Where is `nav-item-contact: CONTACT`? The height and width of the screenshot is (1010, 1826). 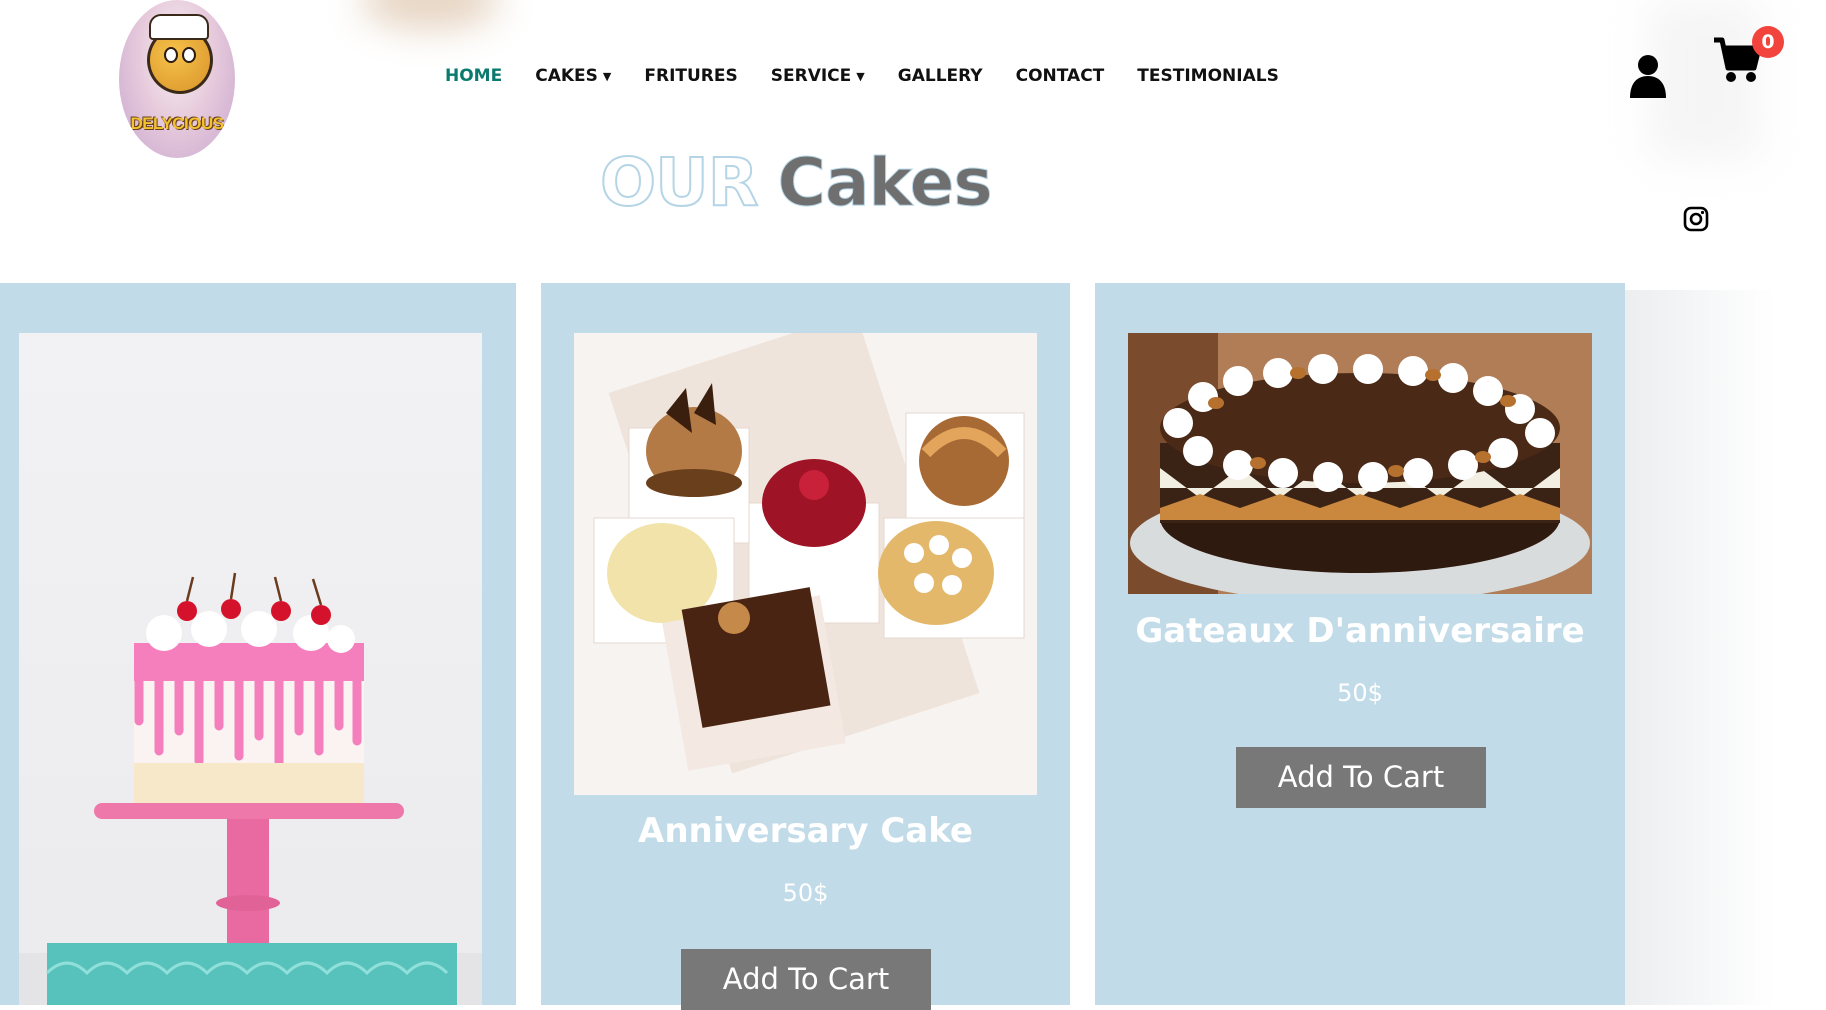
nav-item-contact: CONTACT is located at coordinates (1060, 76).